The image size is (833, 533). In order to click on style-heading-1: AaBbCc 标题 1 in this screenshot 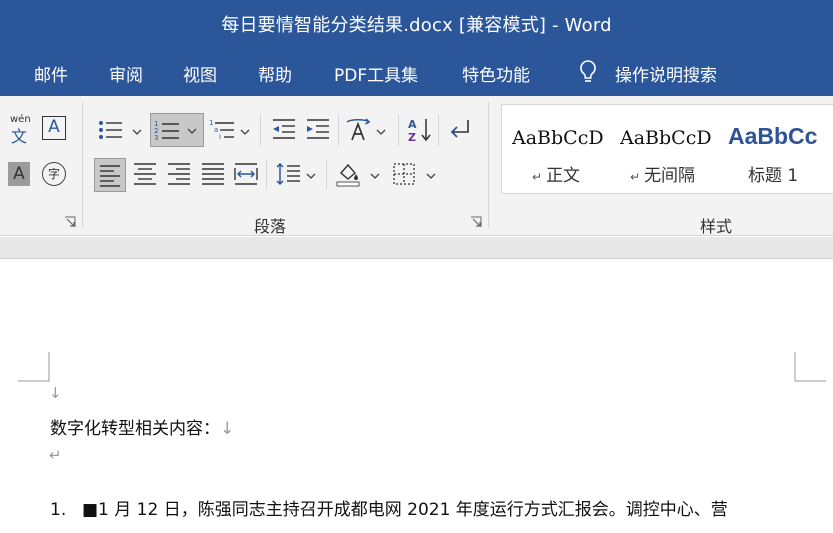, I will do `click(775, 149)`.